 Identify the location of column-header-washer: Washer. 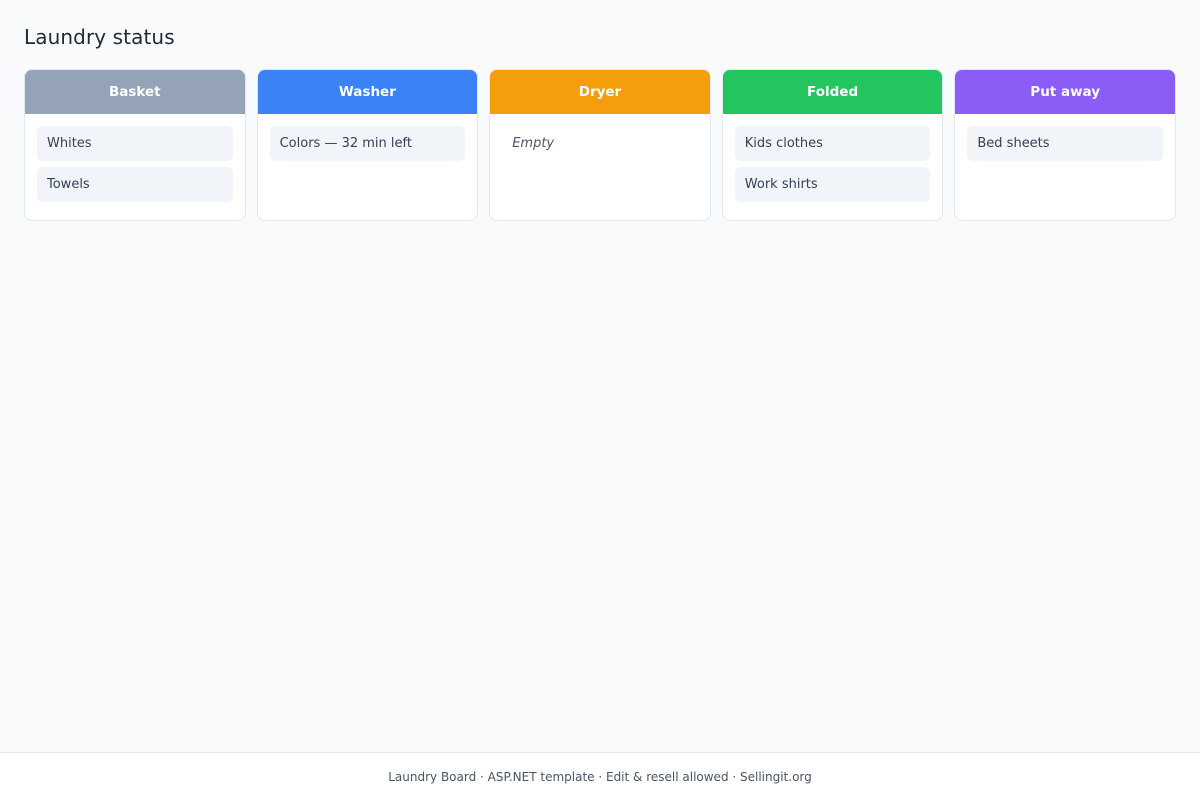
(367, 92).